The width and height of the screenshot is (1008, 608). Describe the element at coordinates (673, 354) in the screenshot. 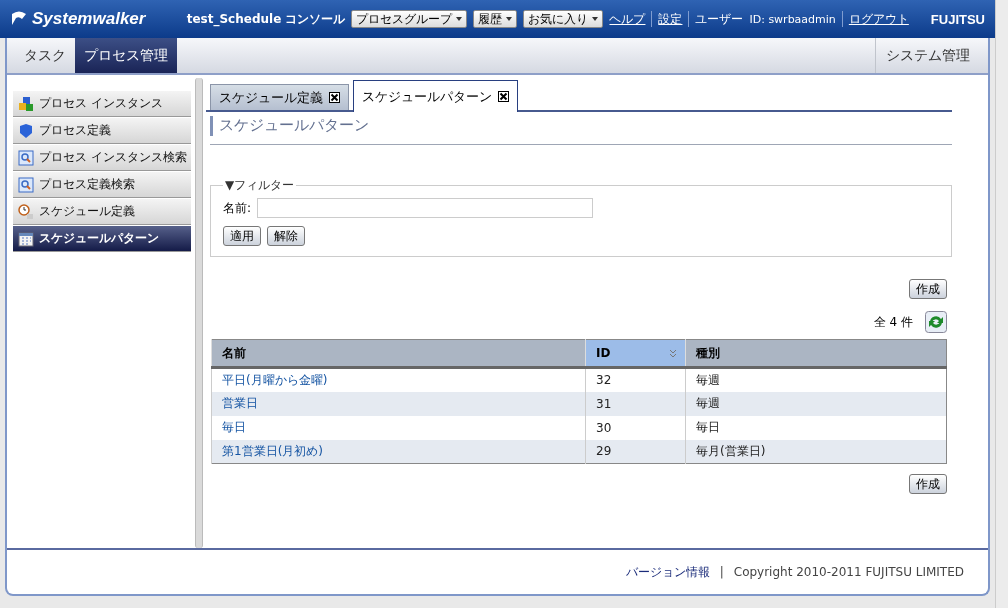

I see `sort-icon` at that location.